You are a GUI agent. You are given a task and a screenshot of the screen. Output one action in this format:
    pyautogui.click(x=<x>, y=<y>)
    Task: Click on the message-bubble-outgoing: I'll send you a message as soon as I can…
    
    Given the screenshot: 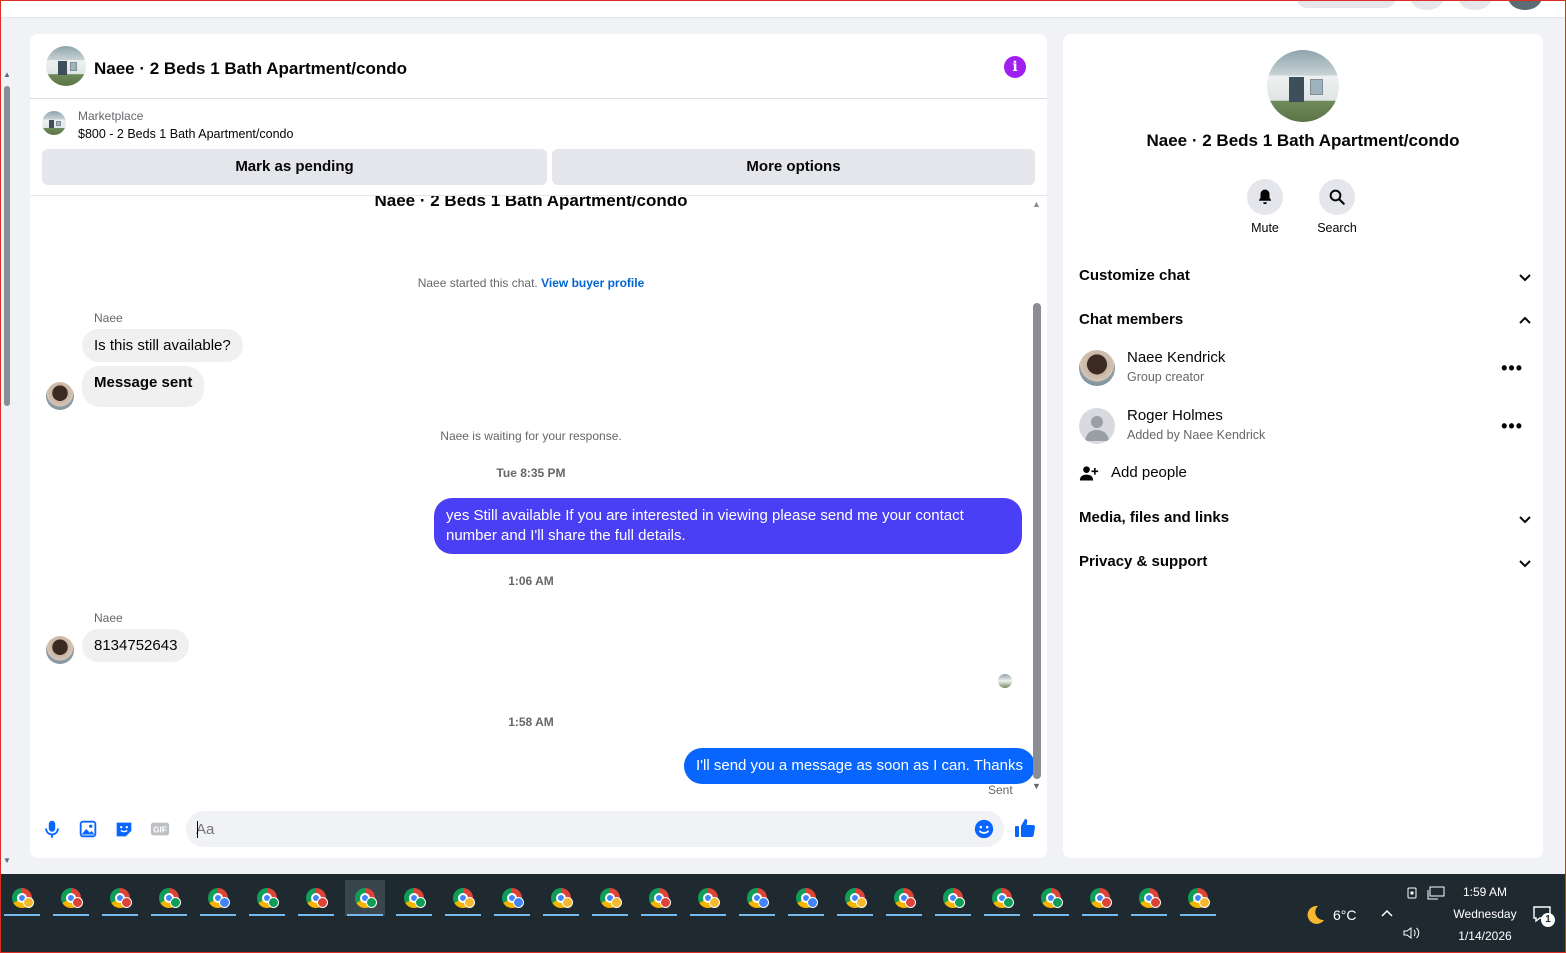 What is the action you would take?
    pyautogui.click(x=859, y=766)
    